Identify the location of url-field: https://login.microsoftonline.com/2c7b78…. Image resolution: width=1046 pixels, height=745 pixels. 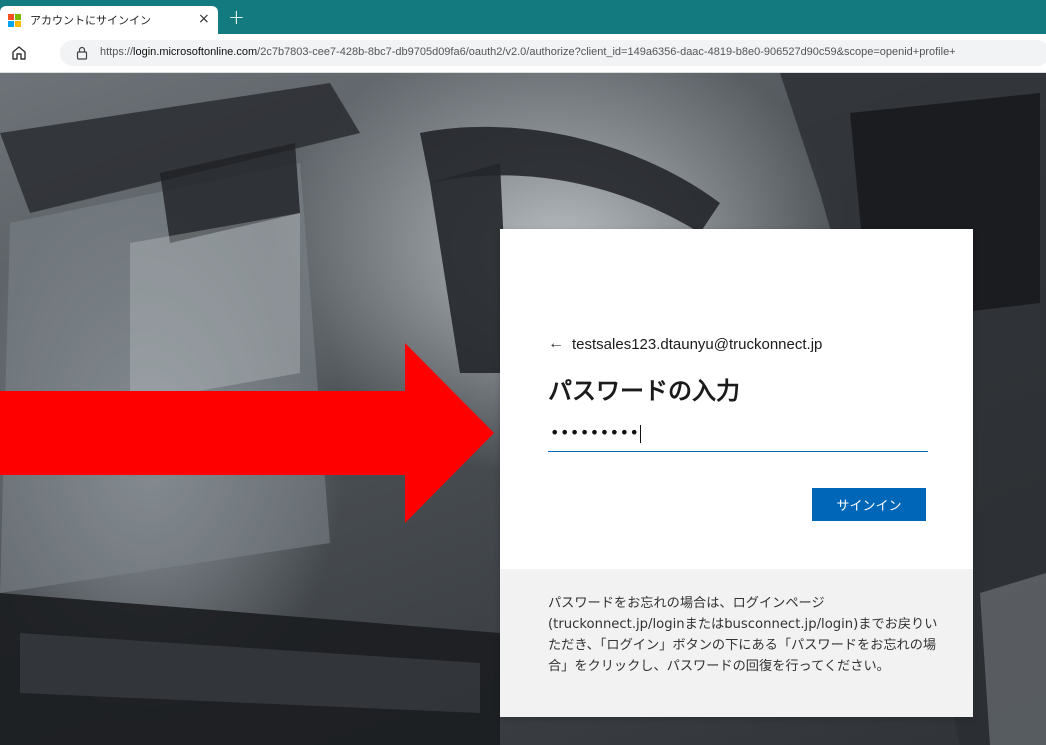
(553, 53).